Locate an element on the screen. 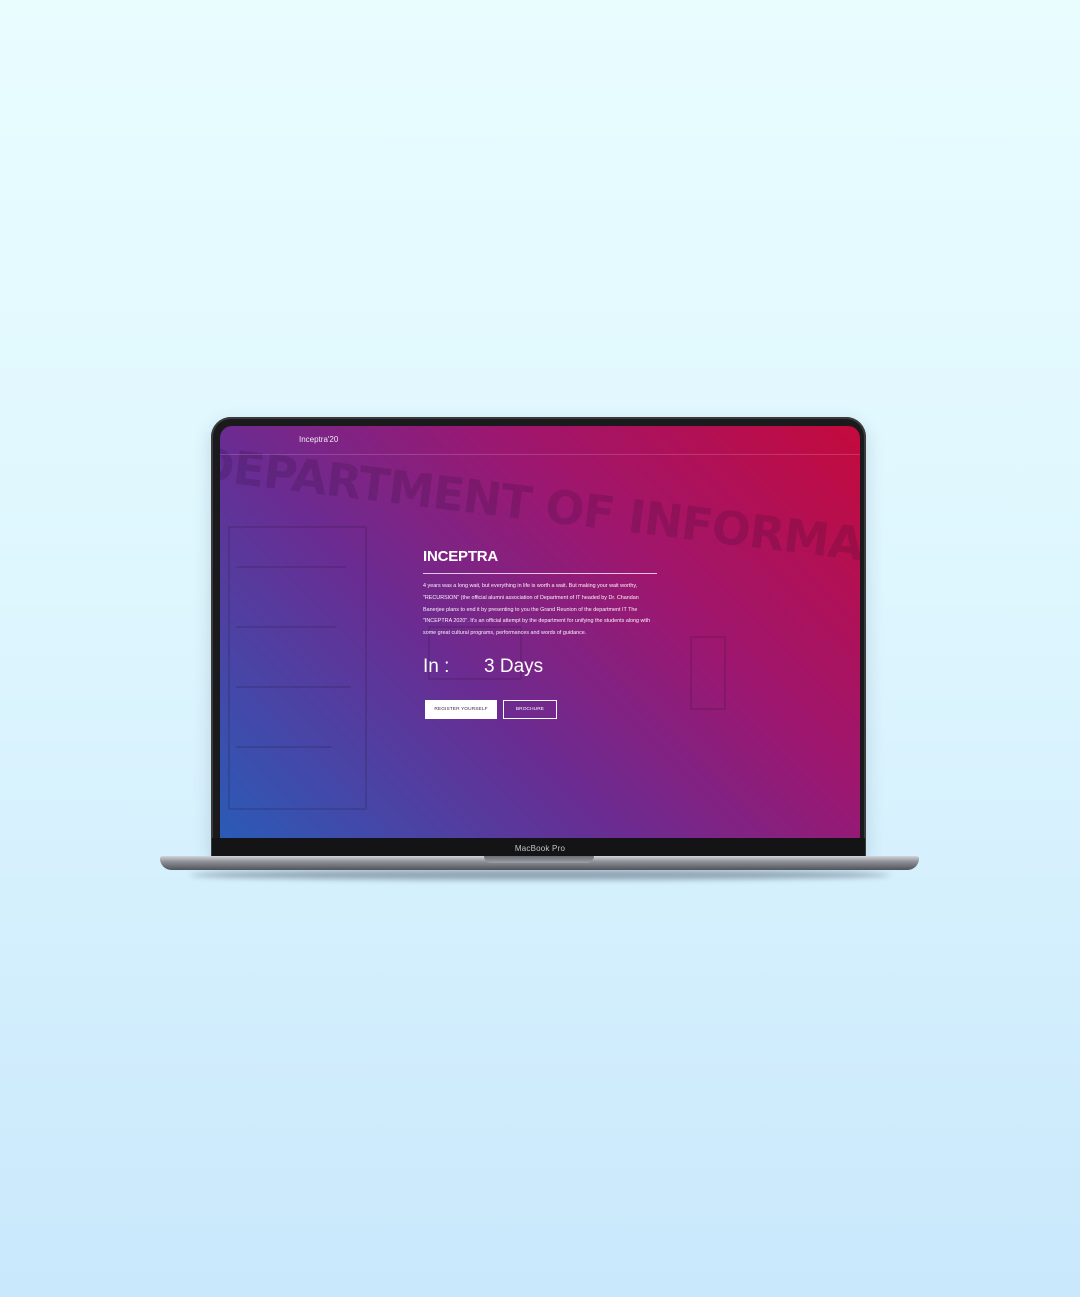 Image resolution: width=1080 pixels, height=1297 pixels. countdown: In : 3 Days is located at coordinates (541, 667).